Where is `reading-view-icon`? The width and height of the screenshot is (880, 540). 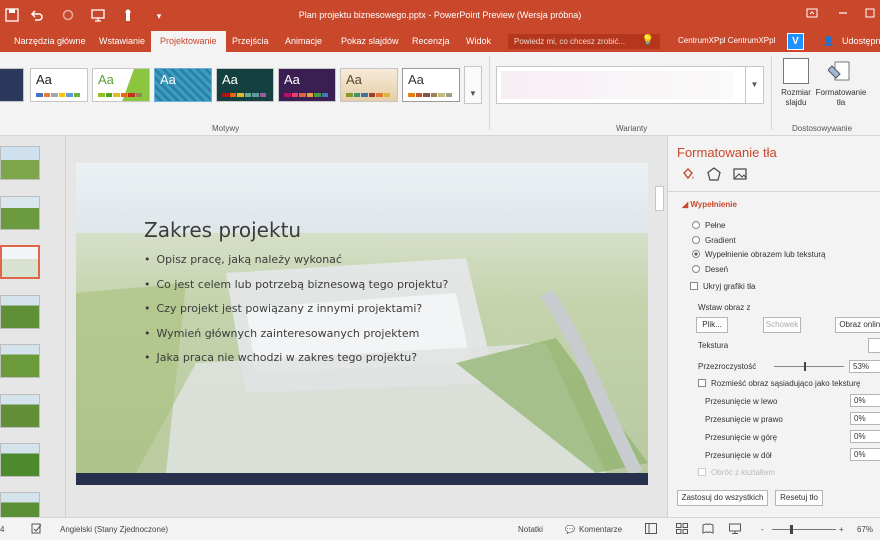
reading-view-icon is located at coordinates (708, 529).